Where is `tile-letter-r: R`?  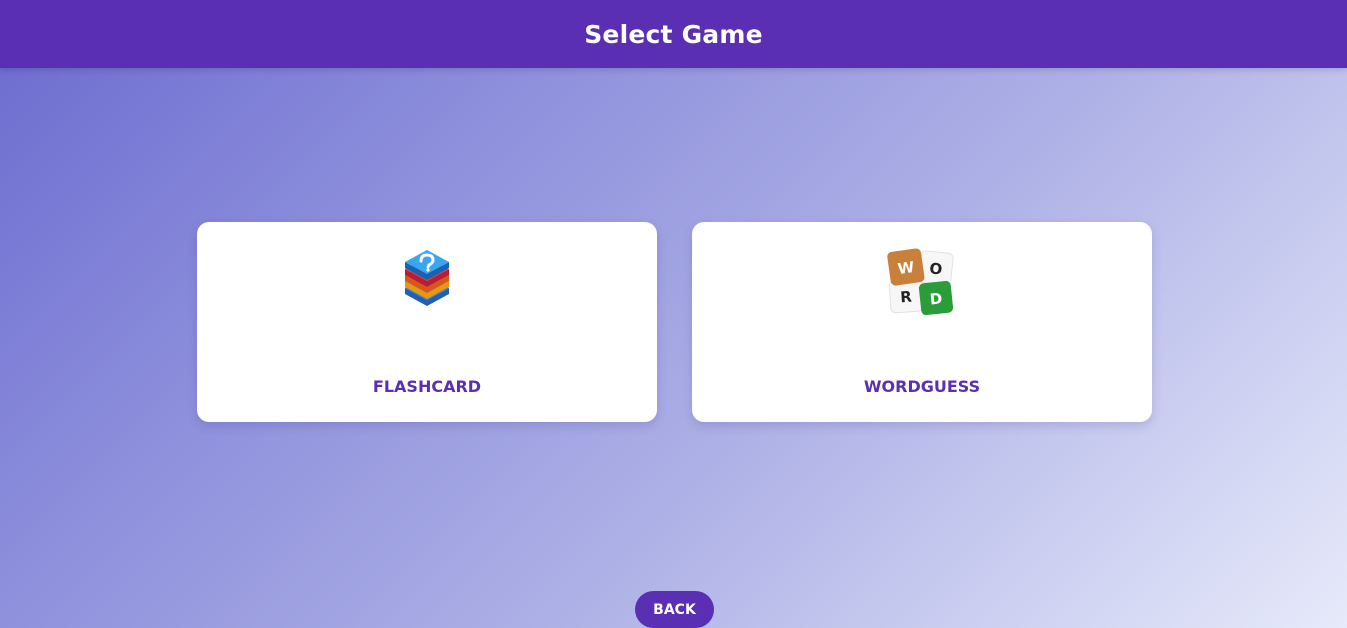 tile-letter-r: R is located at coordinates (906, 297).